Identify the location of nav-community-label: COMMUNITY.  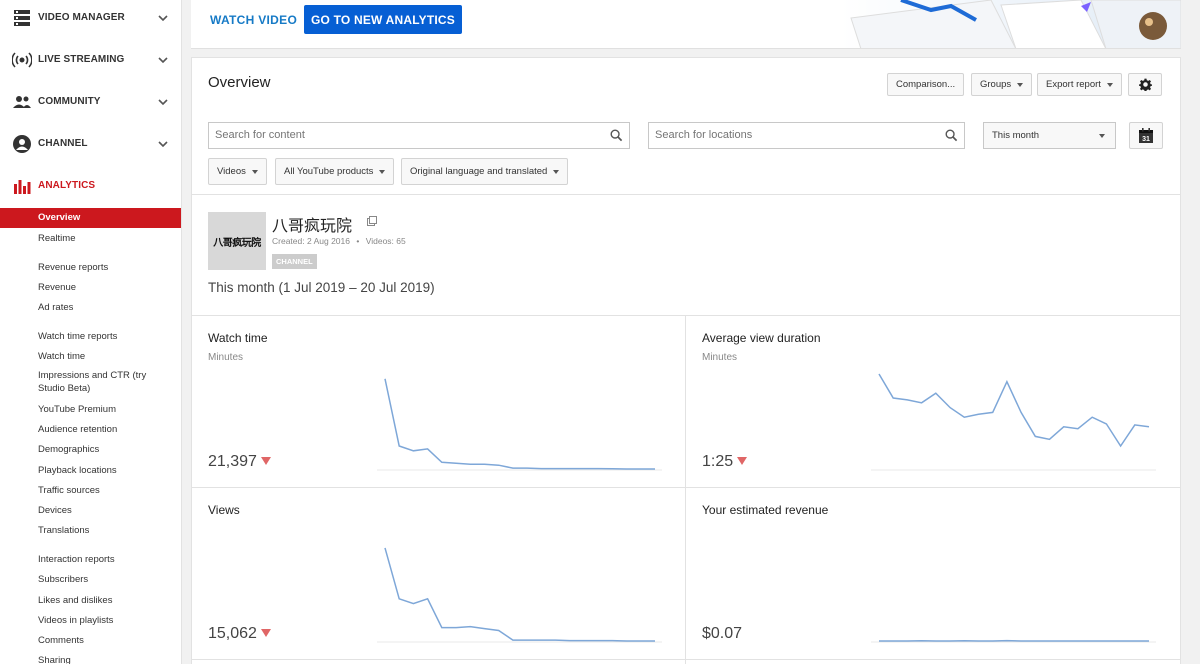
(69, 101).